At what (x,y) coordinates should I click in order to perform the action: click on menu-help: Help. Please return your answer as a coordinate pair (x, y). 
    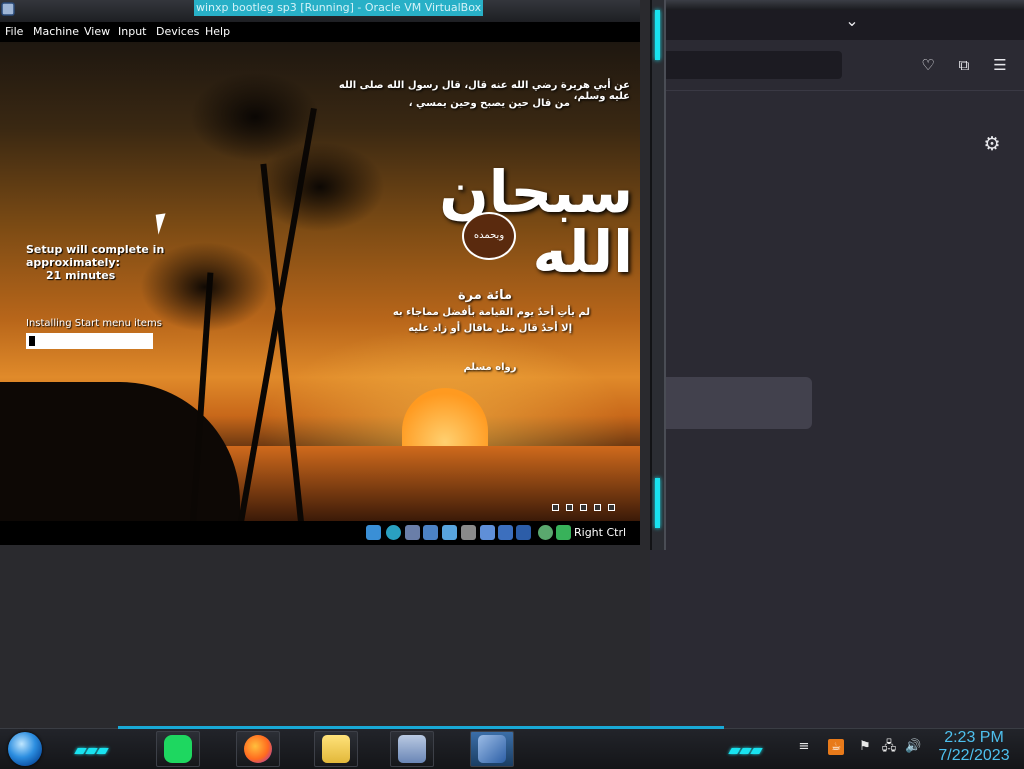
    Looking at the image, I should click on (217, 32).